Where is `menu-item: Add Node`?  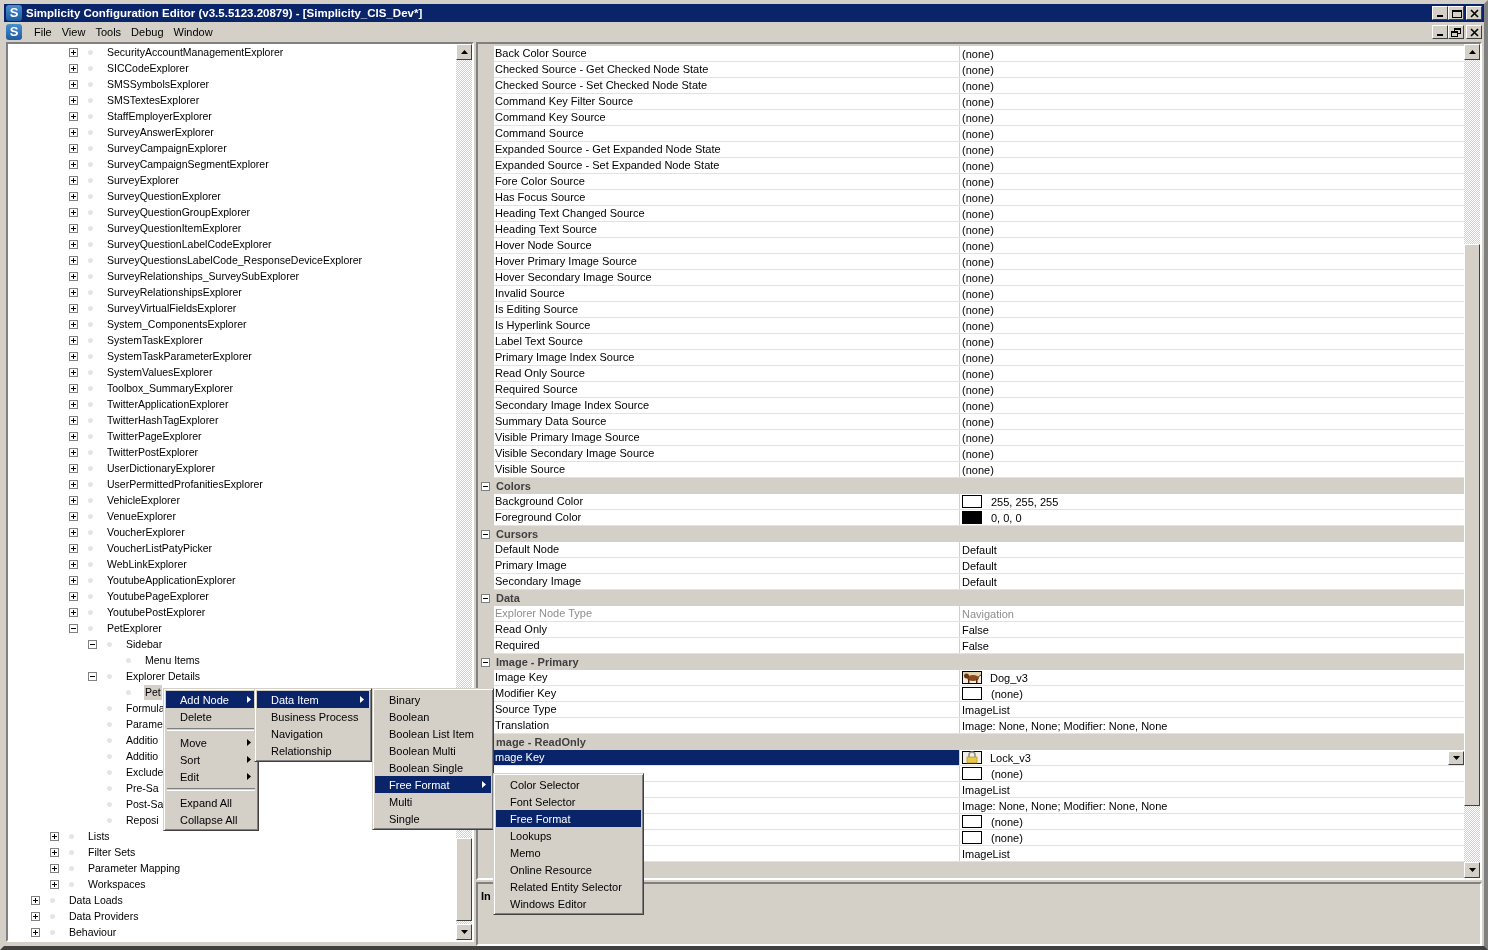
menu-item: Add Node is located at coordinates (211, 699).